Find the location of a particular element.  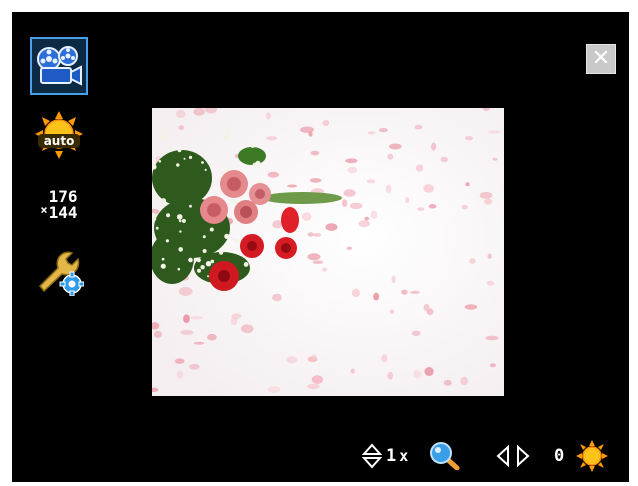

previous-button is located at coordinates (503, 456).